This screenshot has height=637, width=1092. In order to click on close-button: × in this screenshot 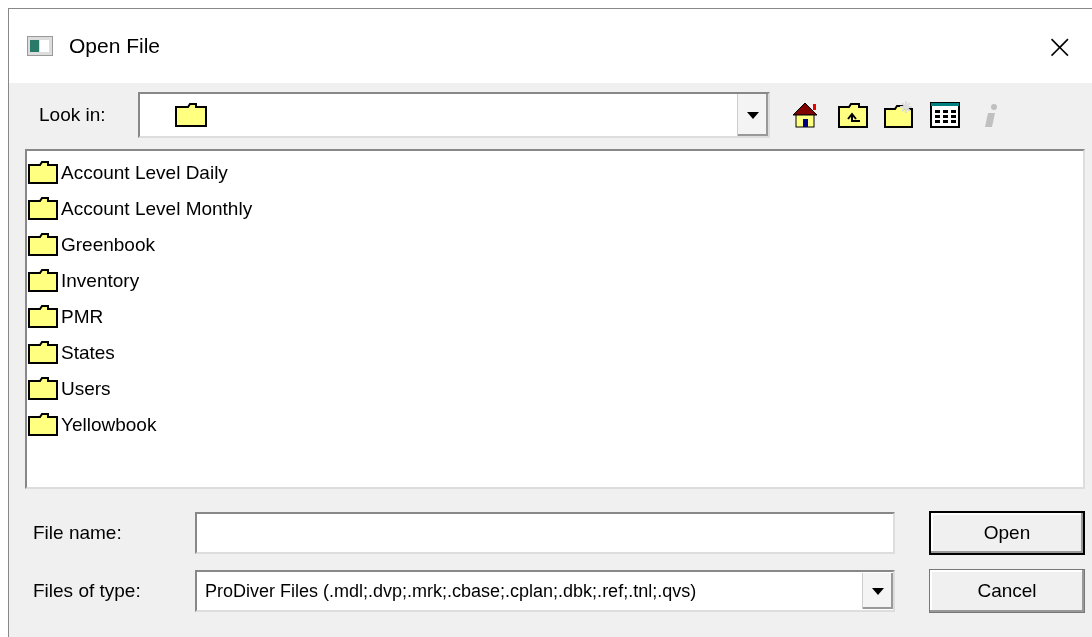, I will do `click(1059, 46)`.